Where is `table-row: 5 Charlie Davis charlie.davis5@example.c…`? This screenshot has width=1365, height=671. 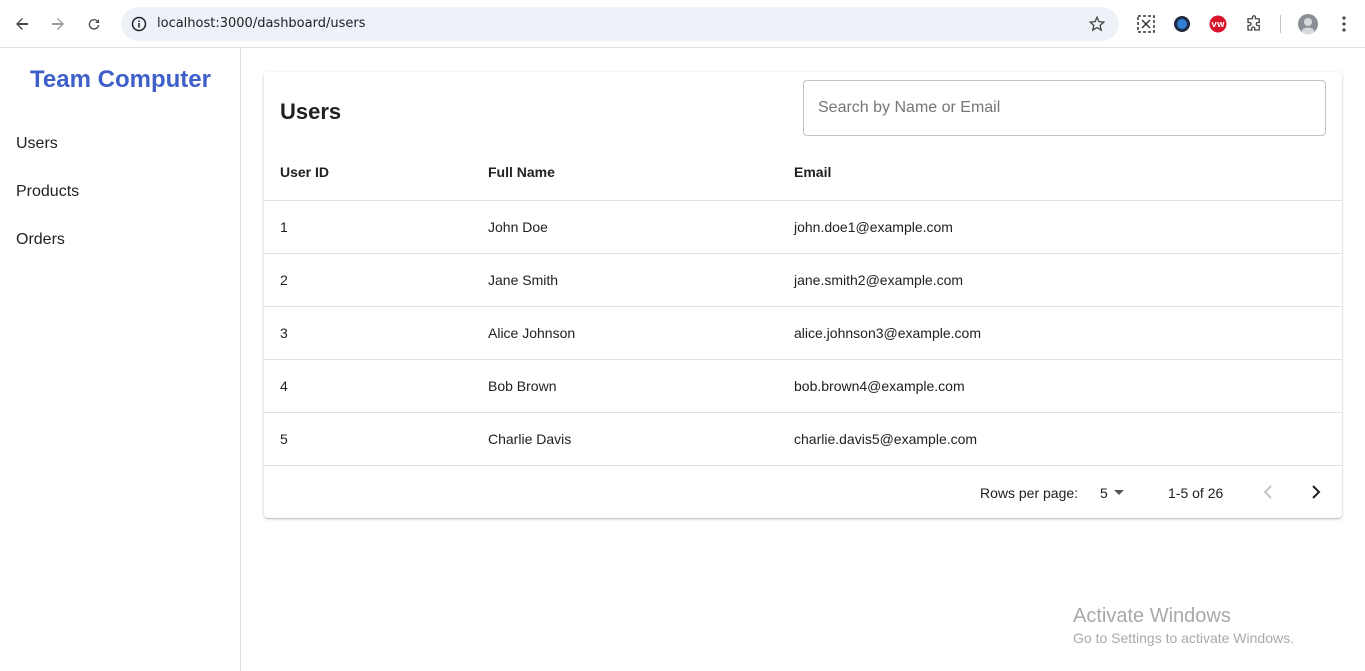
table-row: 5 Charlie Davis charlie.davis5@example.c… is located at coordinates (803, 439).